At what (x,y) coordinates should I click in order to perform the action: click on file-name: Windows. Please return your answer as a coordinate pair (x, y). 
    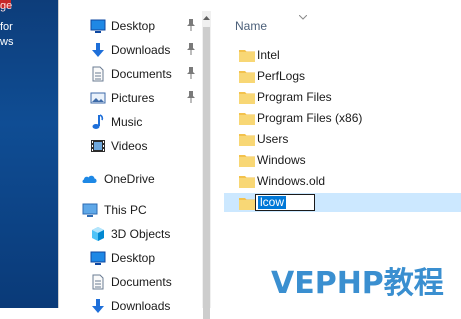
    Looking at the image, I should click on (281, 160).